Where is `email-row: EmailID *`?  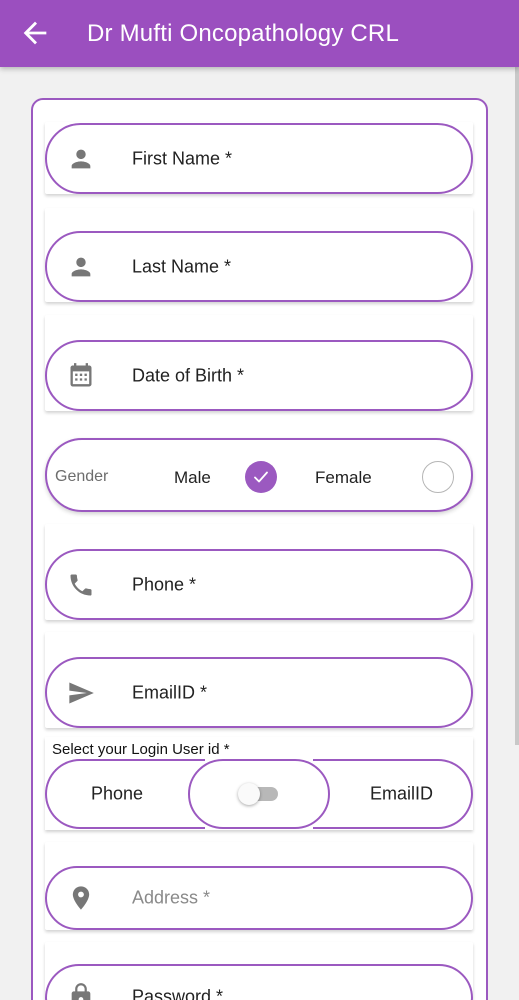
email-row: EmailID * is located at coordinates (259, 680).